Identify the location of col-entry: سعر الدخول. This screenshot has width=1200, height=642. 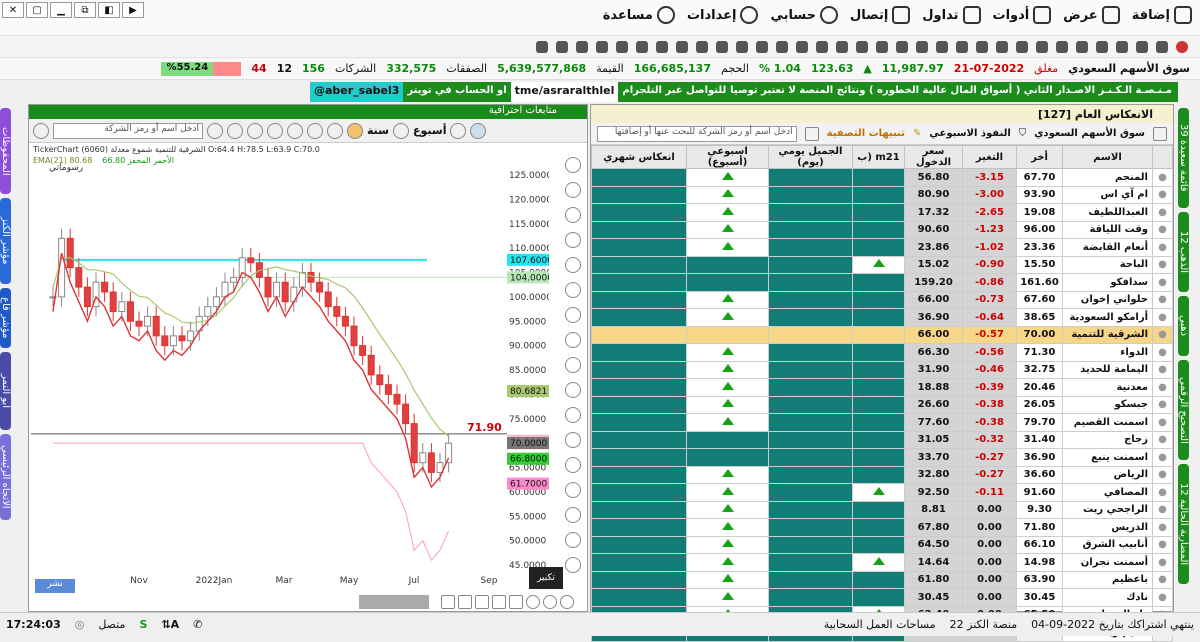
(933, 157).